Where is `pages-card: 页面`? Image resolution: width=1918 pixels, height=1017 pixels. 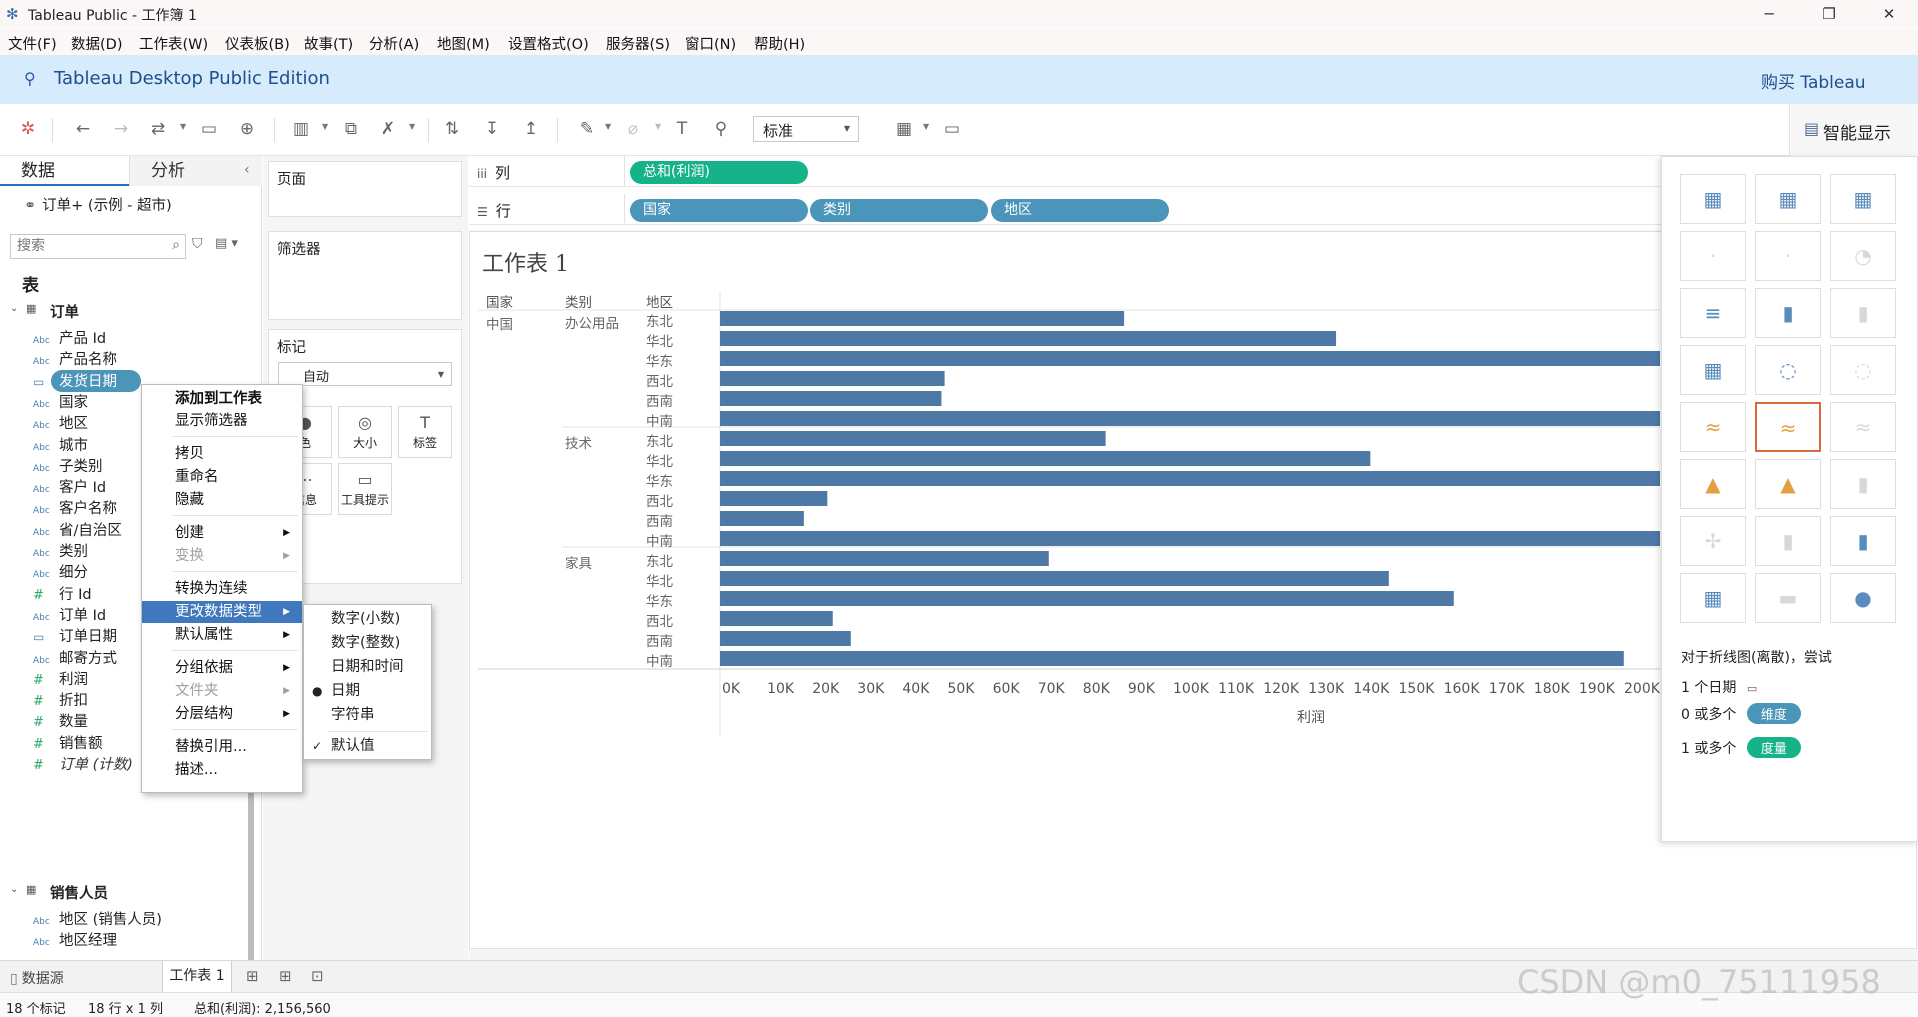
pages-card: 页面 is located at coordinates (365, 189).